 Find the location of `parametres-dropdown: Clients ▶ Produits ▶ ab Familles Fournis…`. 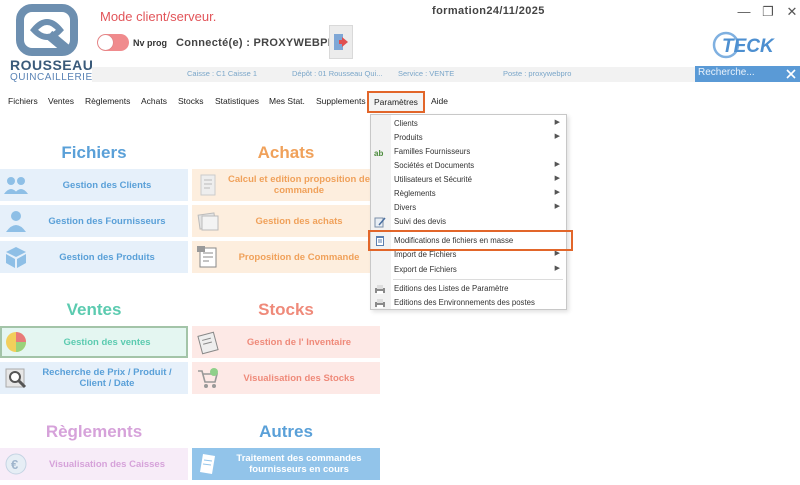

parametres-dropdown: Clients ▶ Produits ▶ ab Familles Fournis… is located at coordinates (468, 212).